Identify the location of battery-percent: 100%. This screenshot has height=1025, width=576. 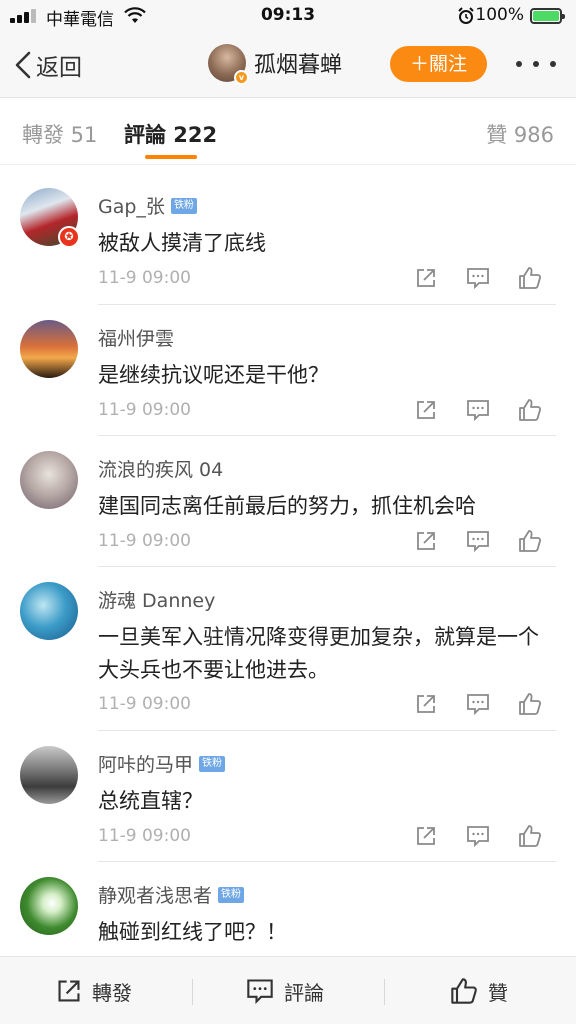
(499, 15).